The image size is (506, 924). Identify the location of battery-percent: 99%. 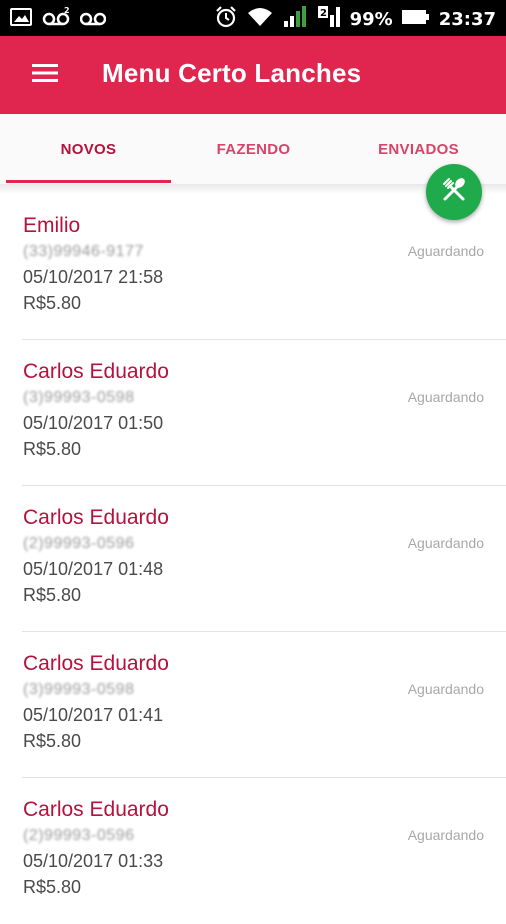
(371, 19).